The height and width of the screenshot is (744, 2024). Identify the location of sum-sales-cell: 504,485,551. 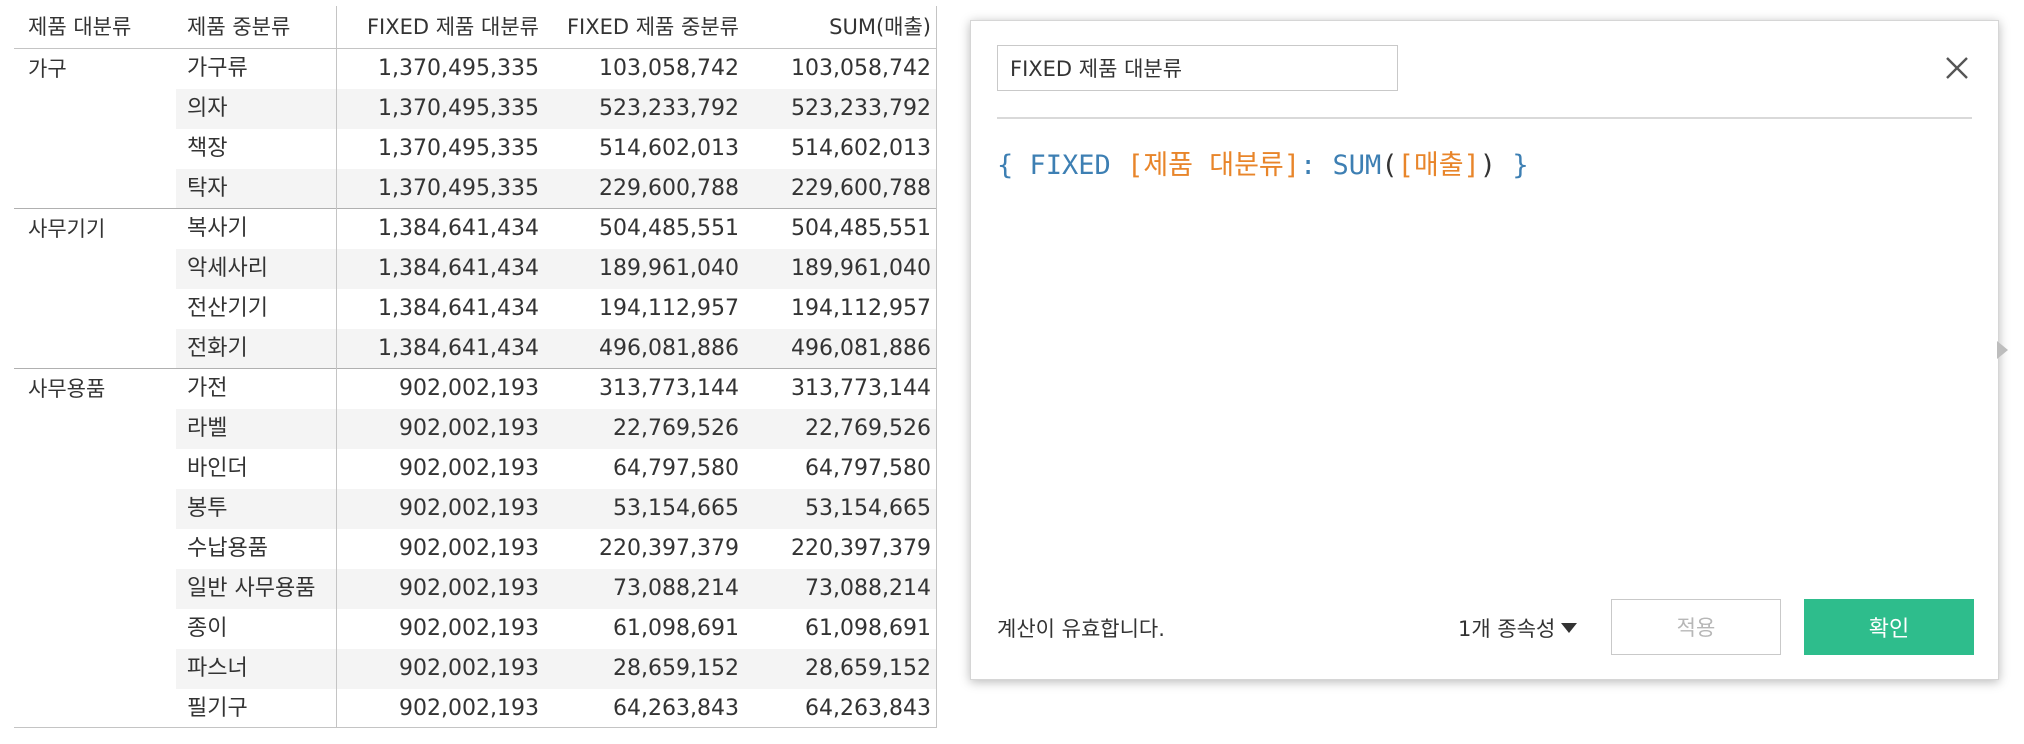
(861, 228).